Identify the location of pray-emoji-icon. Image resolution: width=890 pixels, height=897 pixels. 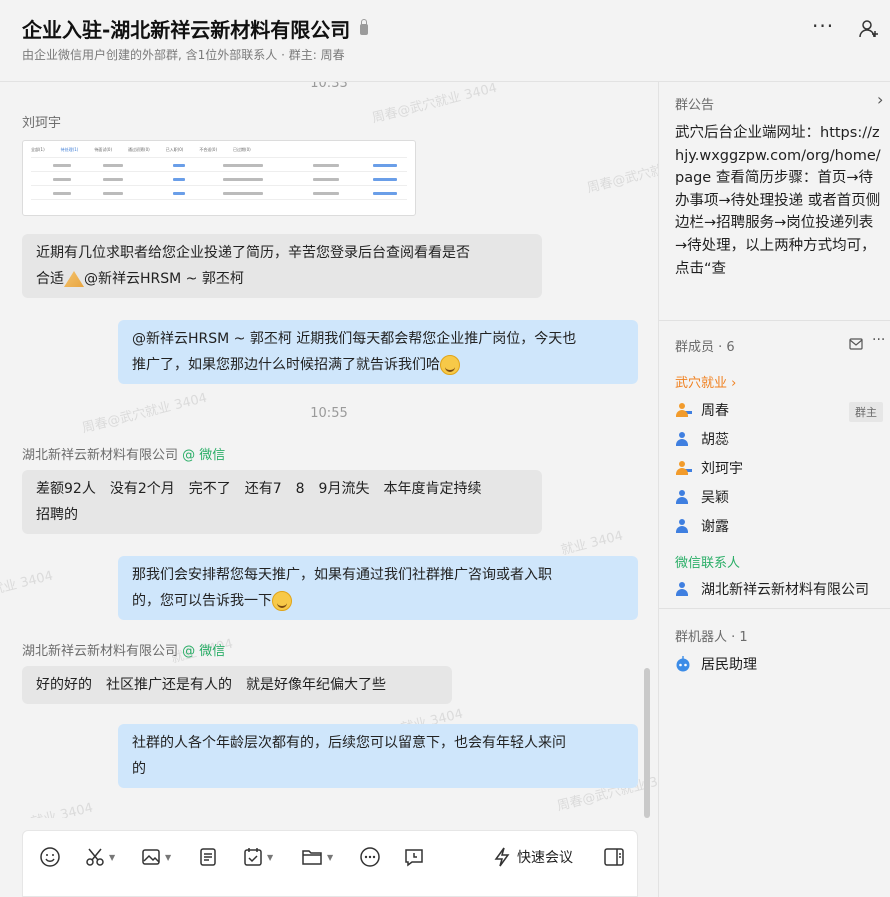
(74, 279).